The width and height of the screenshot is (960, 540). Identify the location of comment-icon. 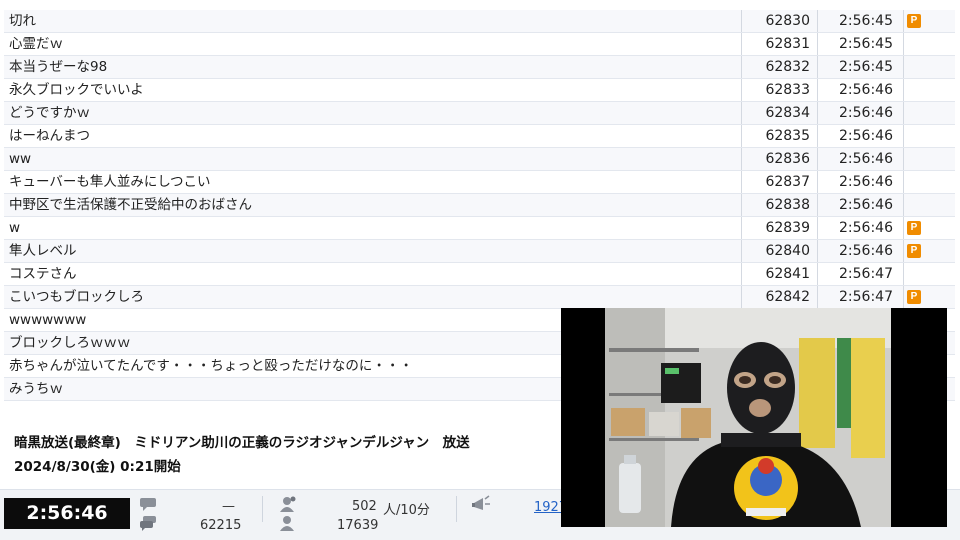
(148, 504).